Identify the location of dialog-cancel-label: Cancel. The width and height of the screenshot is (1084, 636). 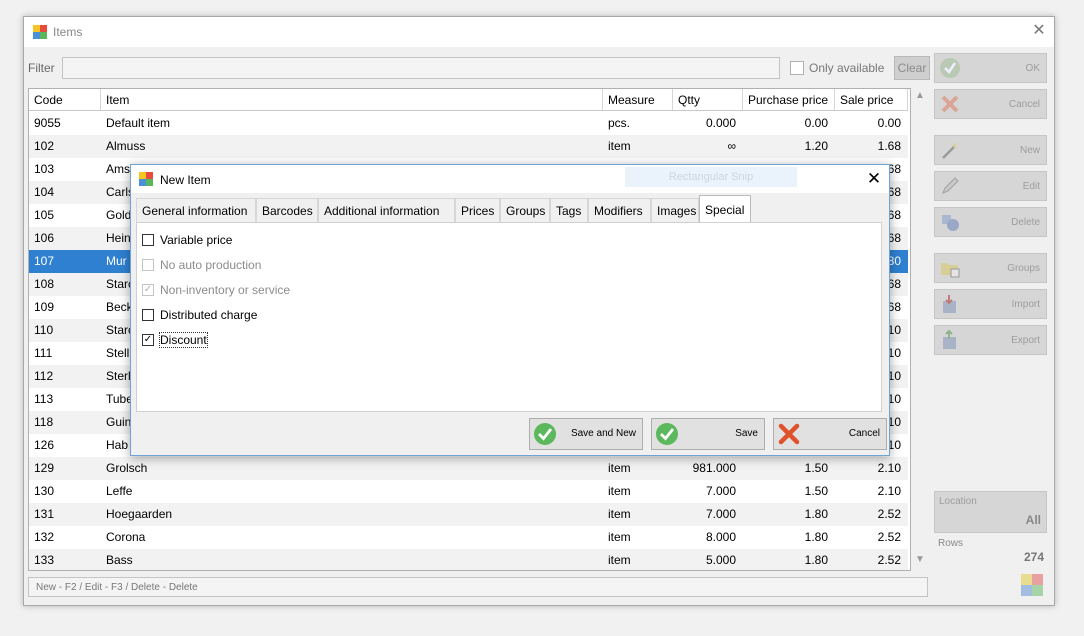
(864, 433).